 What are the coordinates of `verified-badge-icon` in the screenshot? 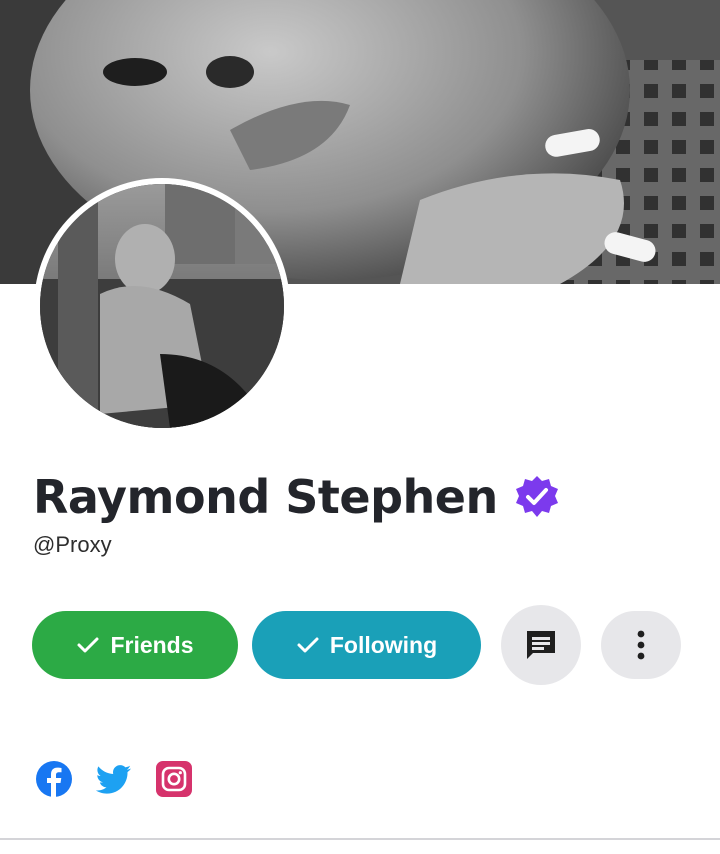 It's located at (536, 496).